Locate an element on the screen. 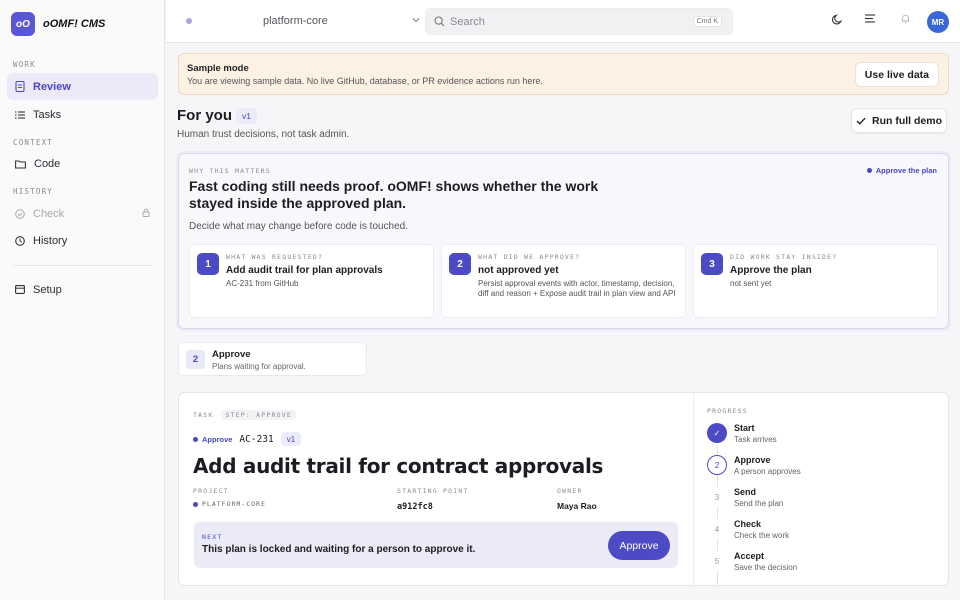  progress-step-title: Send is located at coordinates (745, 492).